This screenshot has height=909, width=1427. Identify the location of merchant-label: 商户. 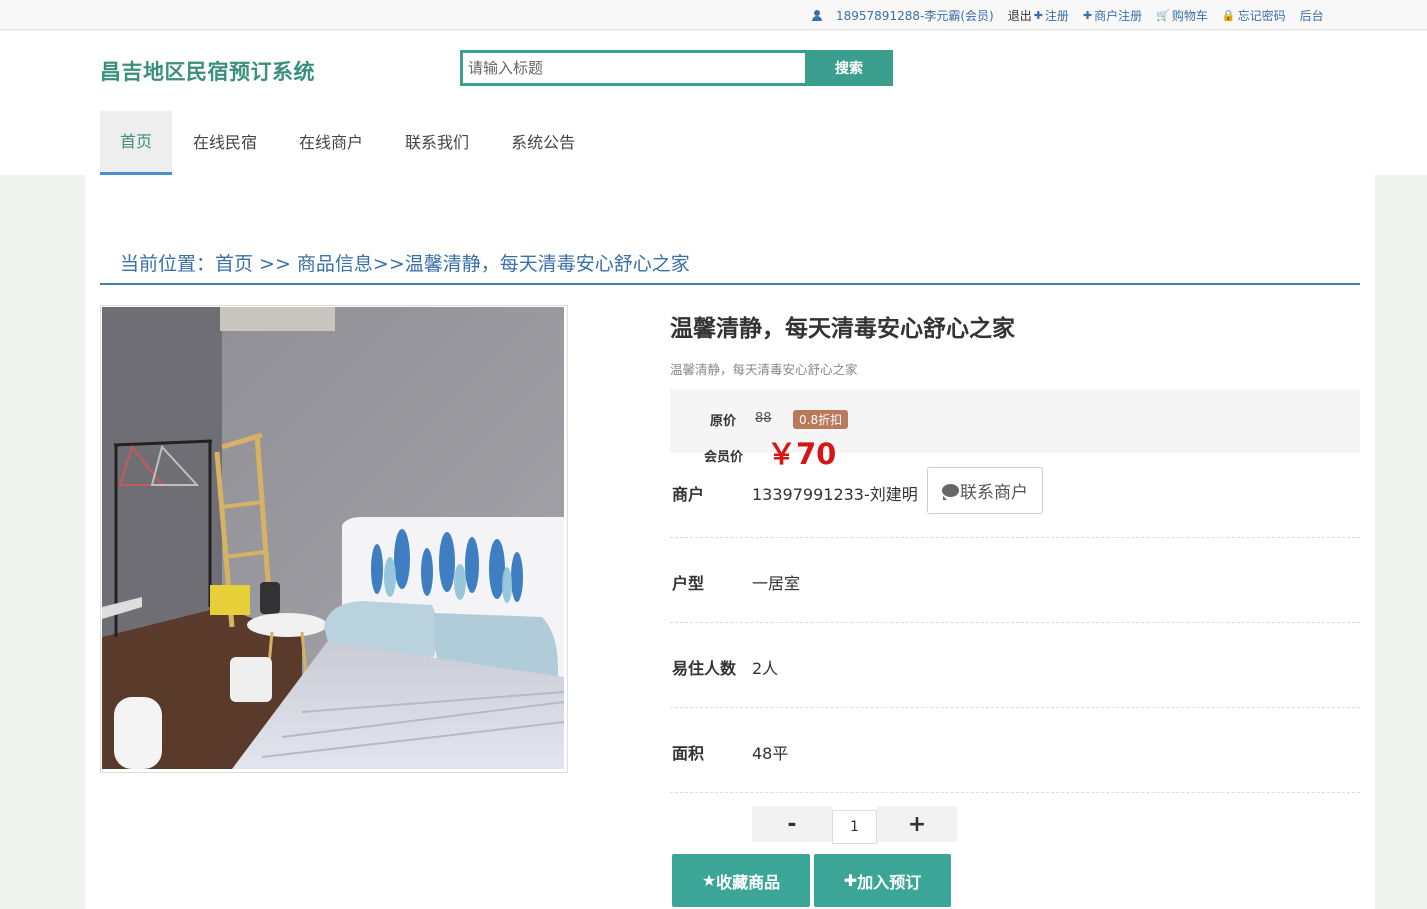
(688, 494).